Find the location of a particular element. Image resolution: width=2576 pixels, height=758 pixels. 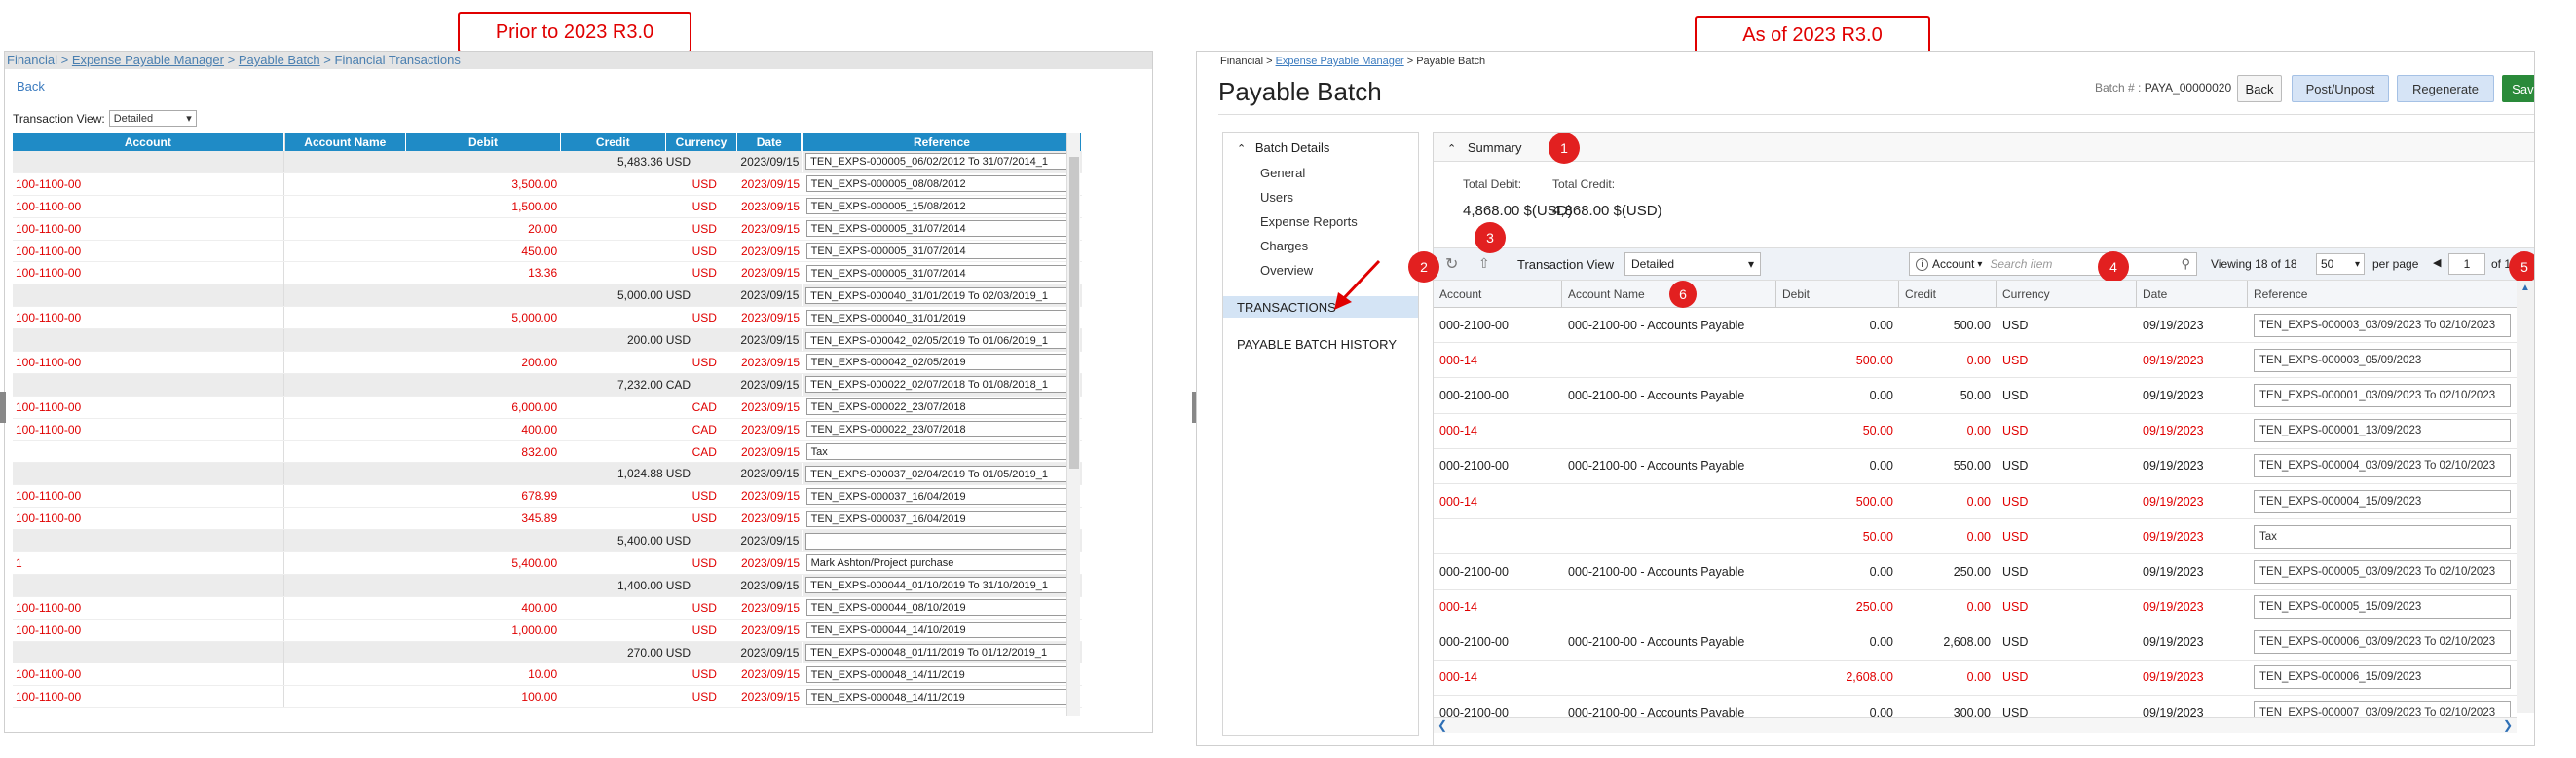

reference-input: TEN_EXPS-000005_15/09/2023 is located at coordinates (2382, 607).